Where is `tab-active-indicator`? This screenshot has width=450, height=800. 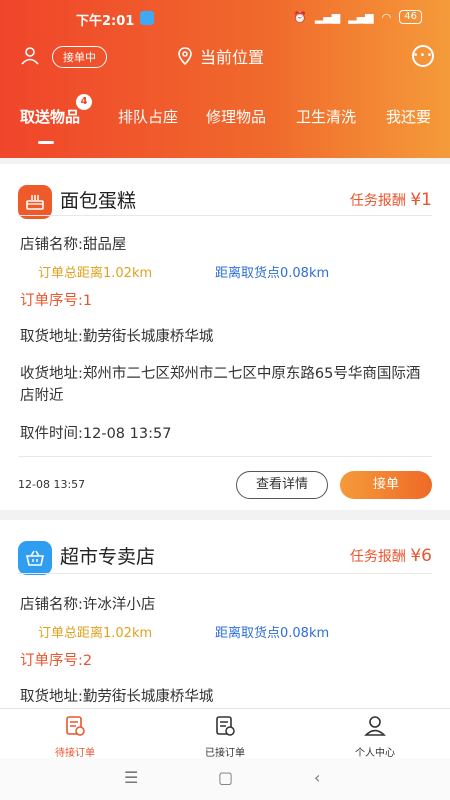
tab-active-indicator is located at coordinates (46, 142).